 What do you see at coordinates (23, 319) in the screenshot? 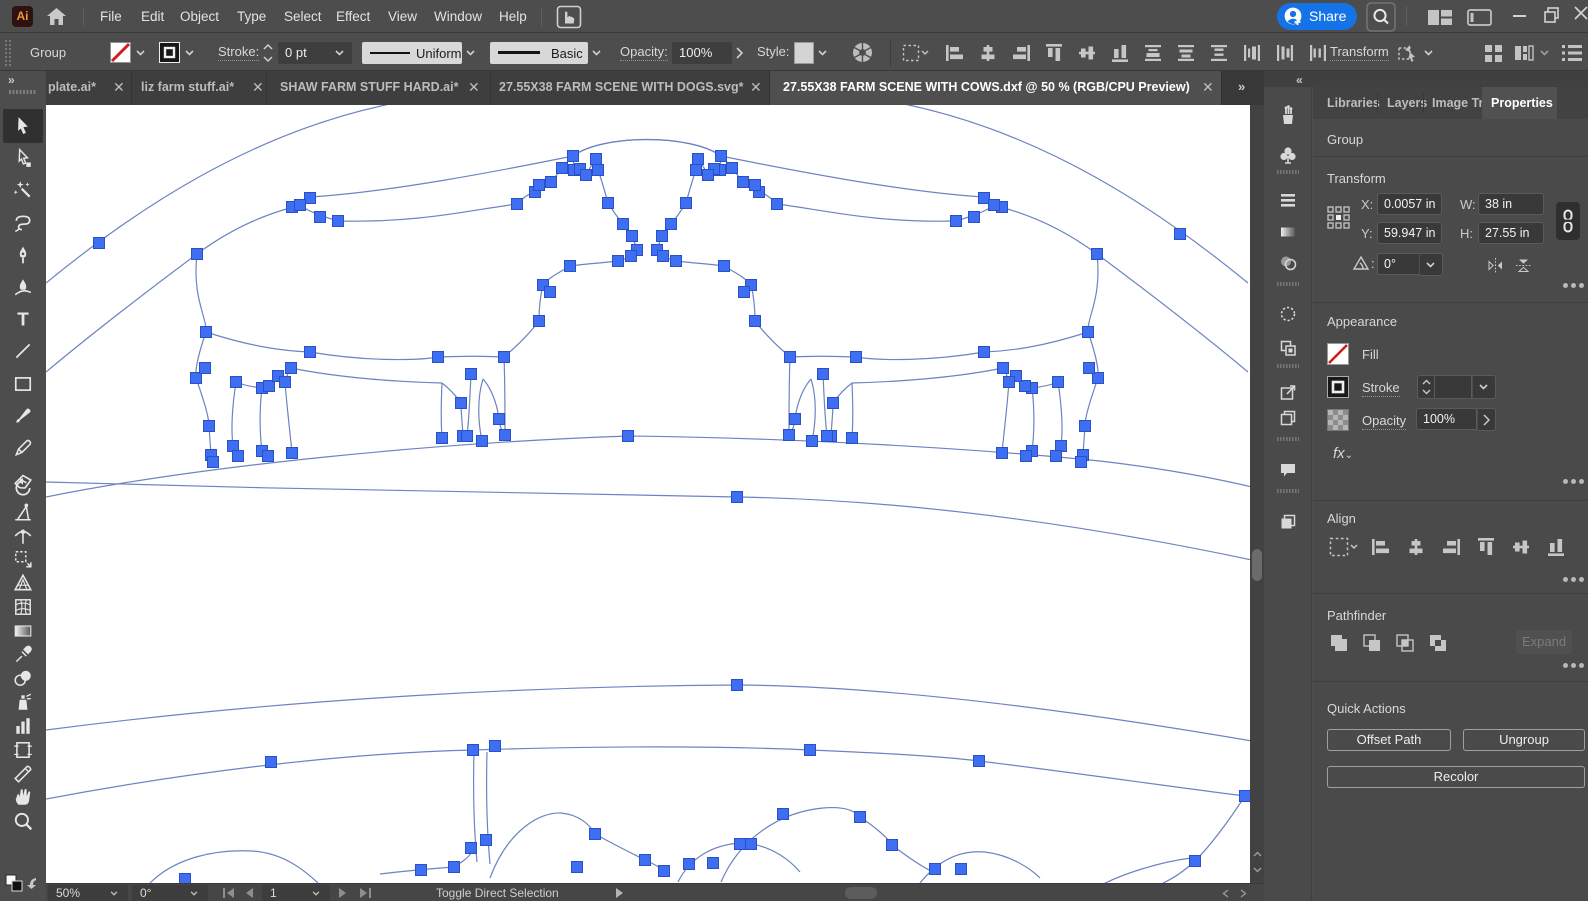
I see `svg-text: T` at bounding box center [23, 319].